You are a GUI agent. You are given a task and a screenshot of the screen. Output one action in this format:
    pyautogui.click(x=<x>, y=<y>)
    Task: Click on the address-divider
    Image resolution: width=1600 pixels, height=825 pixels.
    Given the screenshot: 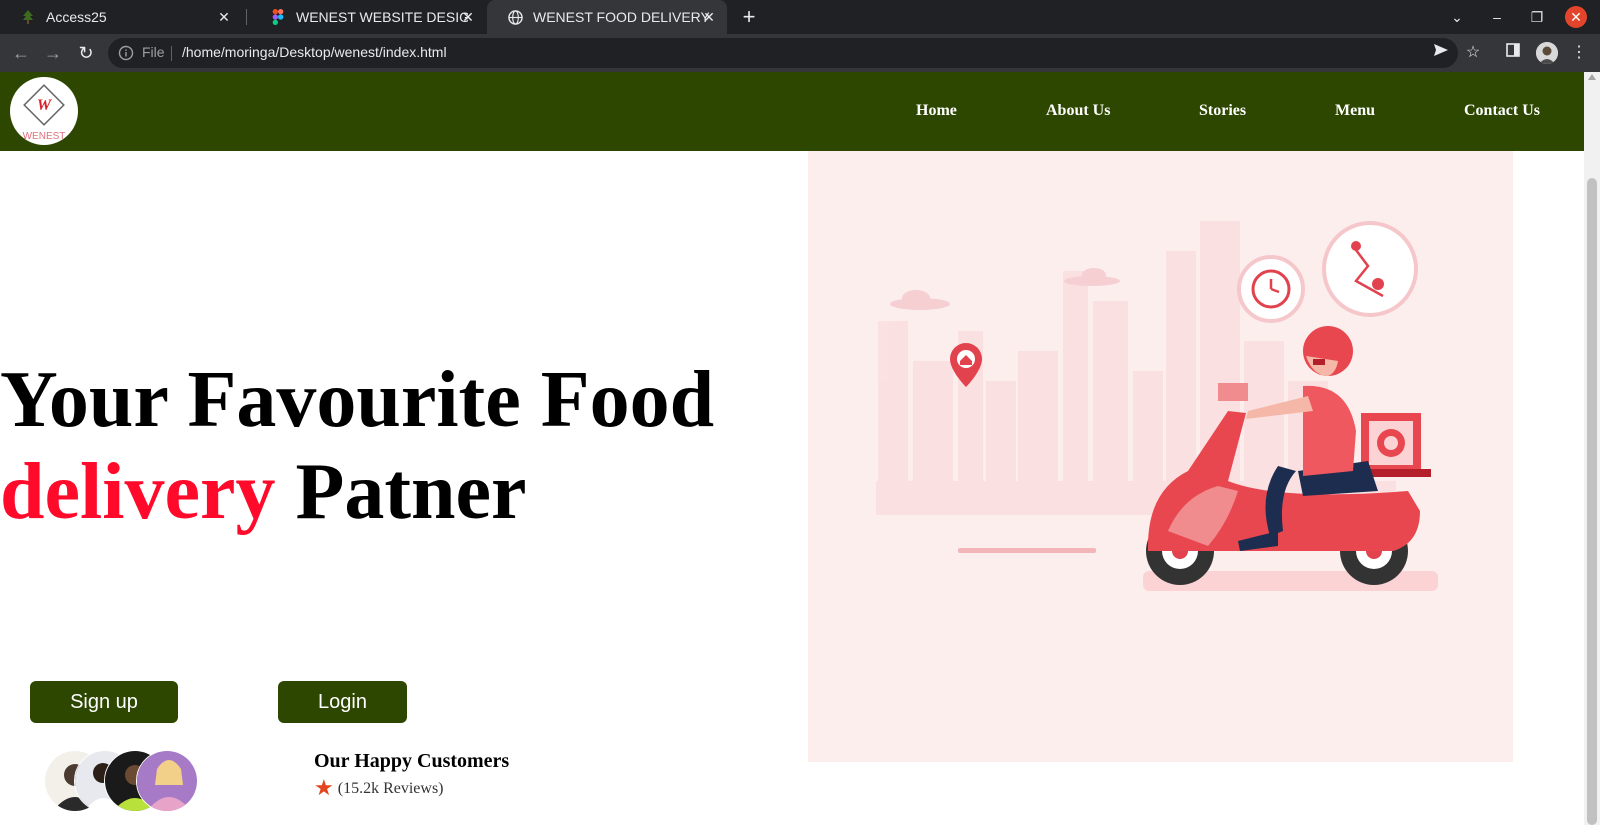 What is the action you would take?
    pyautogui.click(x=171, y=53)
    